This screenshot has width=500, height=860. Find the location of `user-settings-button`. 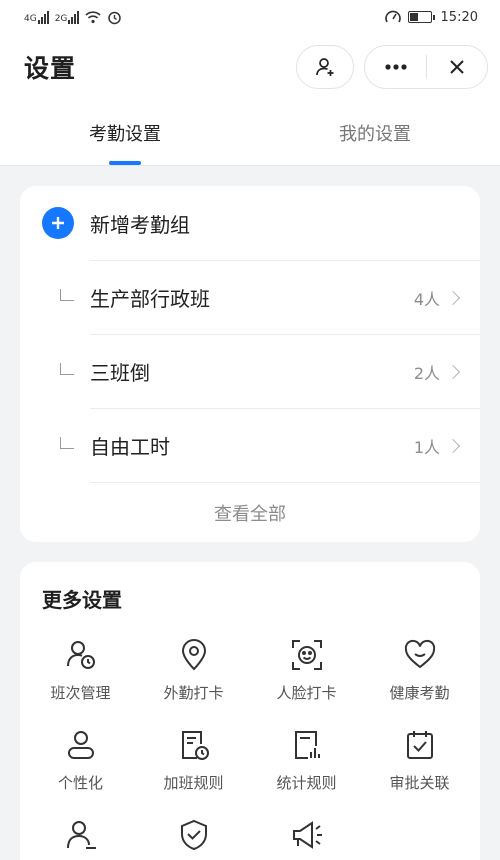

user-settings-button is located at coordinates (80, 831).